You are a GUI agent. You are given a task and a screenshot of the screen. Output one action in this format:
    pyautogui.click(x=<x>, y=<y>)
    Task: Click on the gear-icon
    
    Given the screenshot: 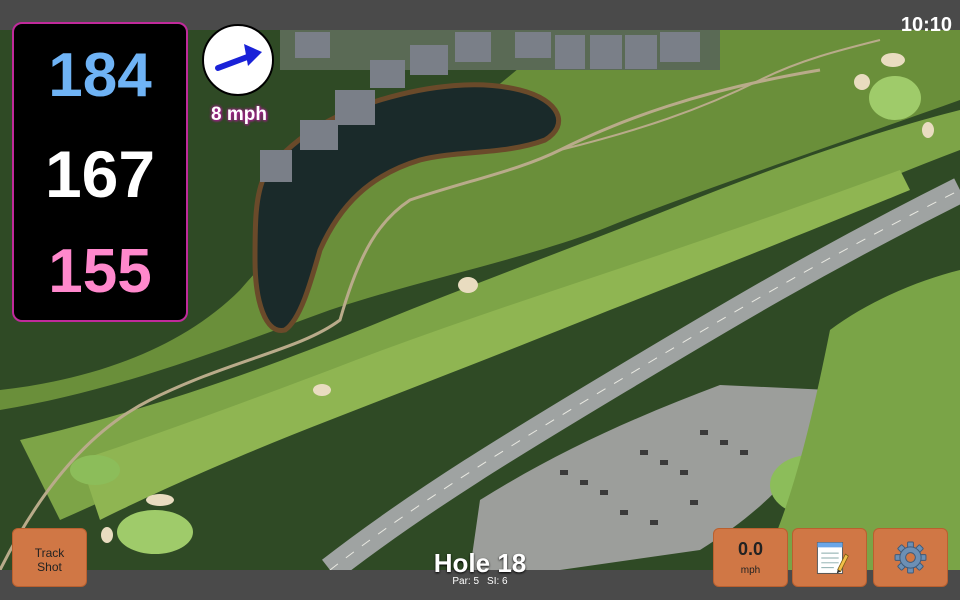 What is the action you would take?
    pyautogui.click(x=910, y=557)
    